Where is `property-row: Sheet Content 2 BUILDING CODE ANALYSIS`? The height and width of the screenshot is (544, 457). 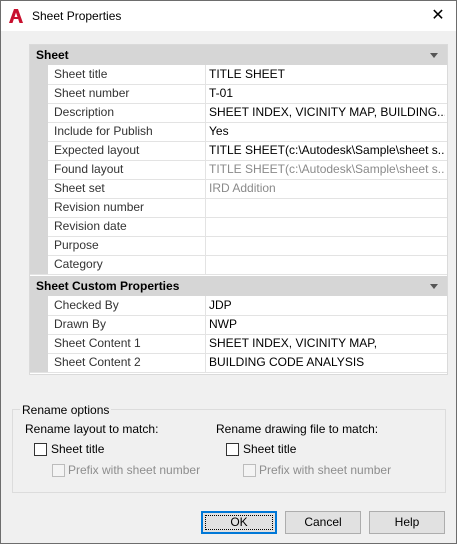
property-row: Sheet Content 2 BUILDING CODE ANALYSIS is located at coordinates (238, 363).